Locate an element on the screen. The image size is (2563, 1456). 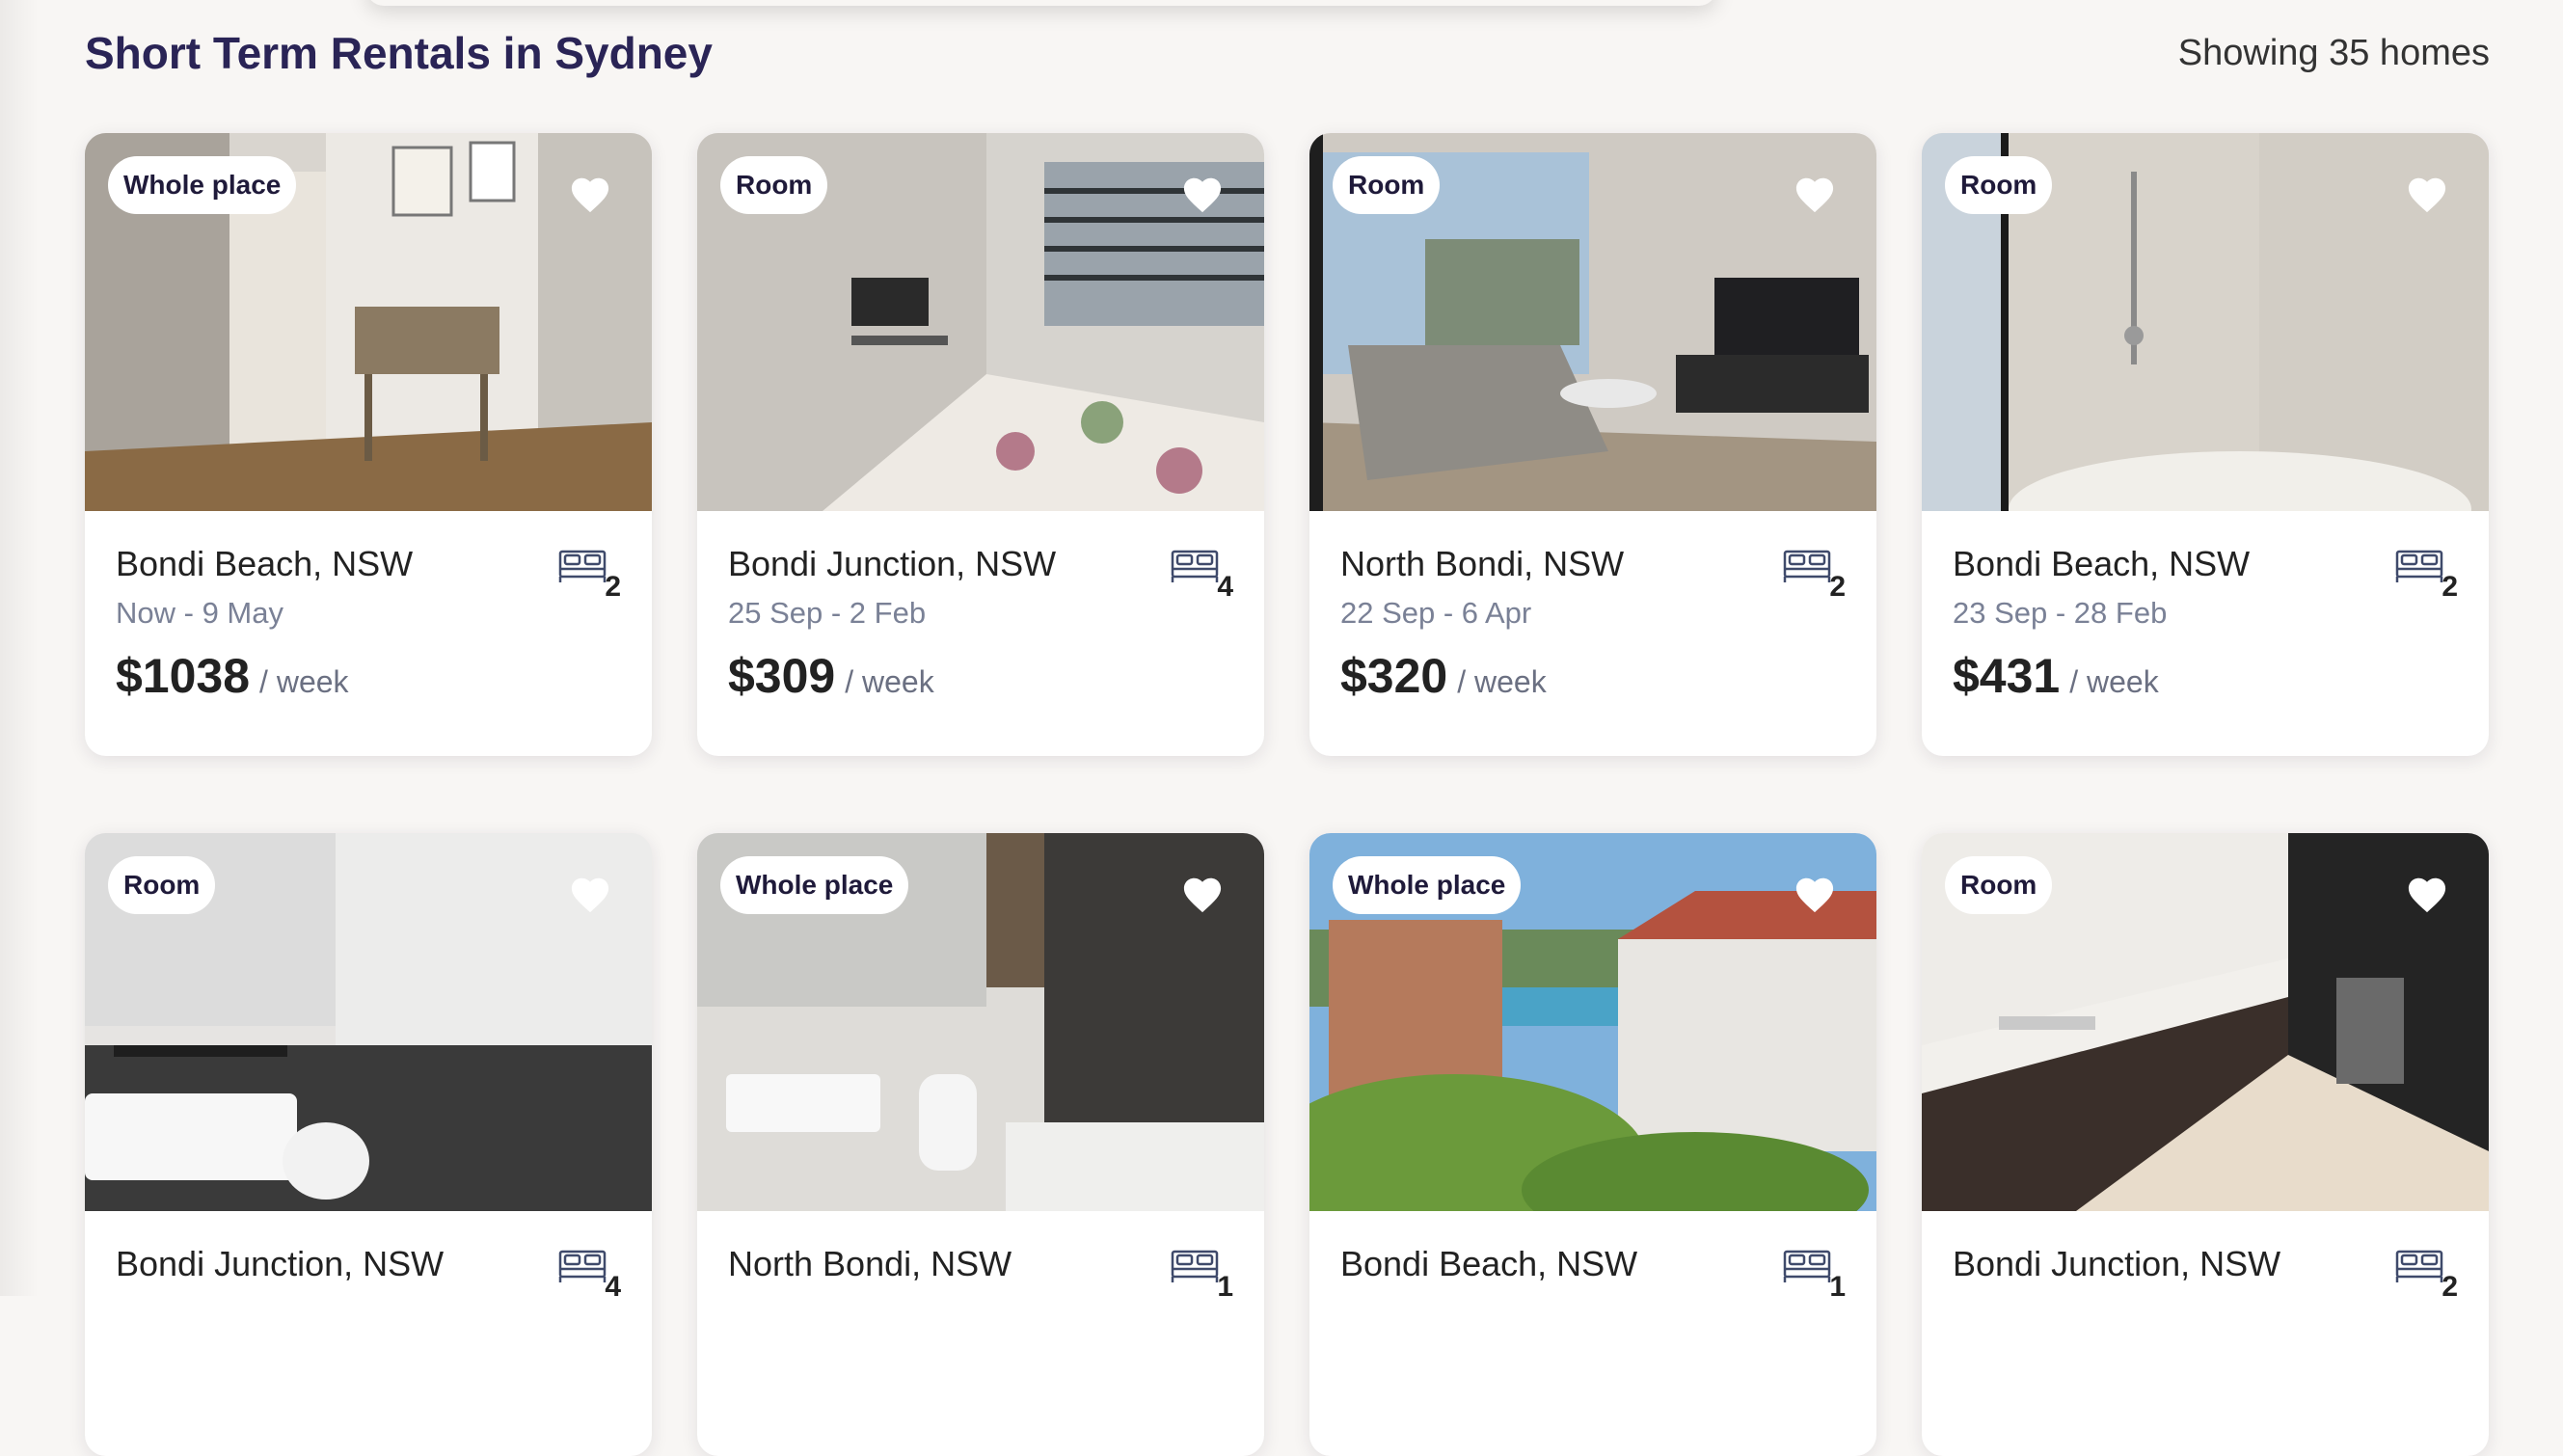
listing-card: Room Bondi Junction, NSW 2 is located at coordinates (2205, 1144).